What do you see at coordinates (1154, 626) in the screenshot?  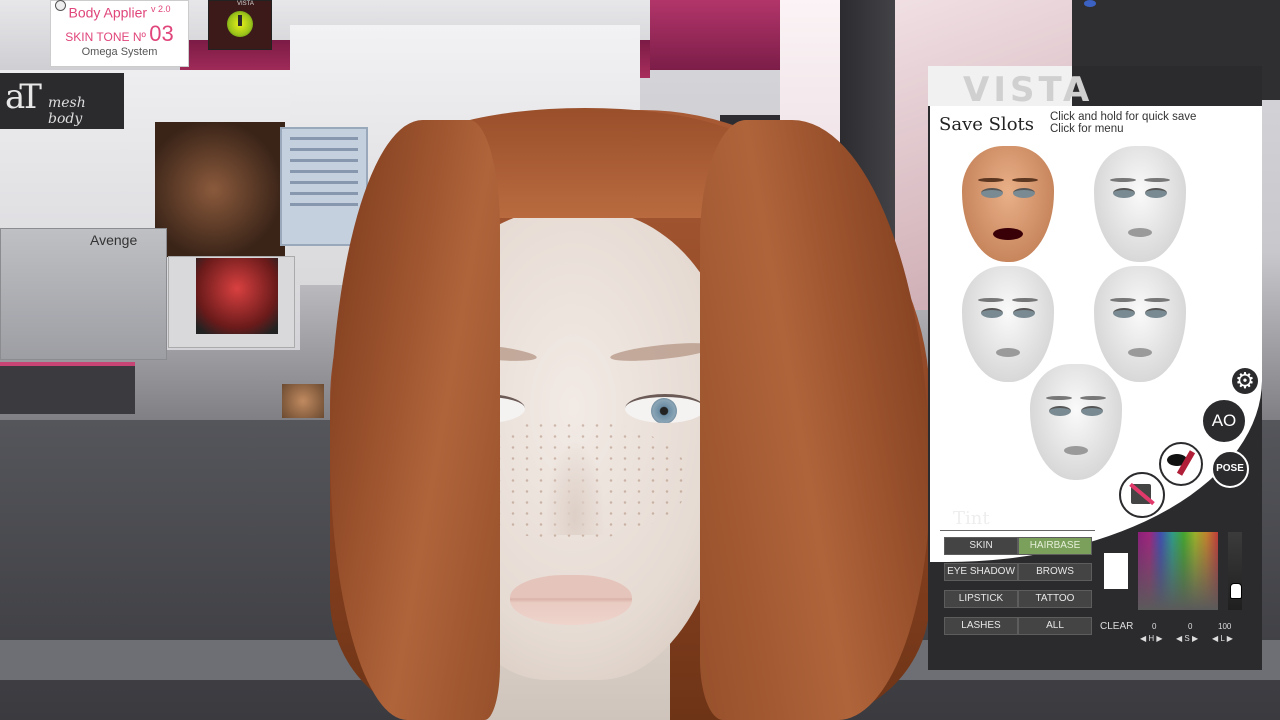 I see `hue-value: 0` at bounding box center [1154, 626].